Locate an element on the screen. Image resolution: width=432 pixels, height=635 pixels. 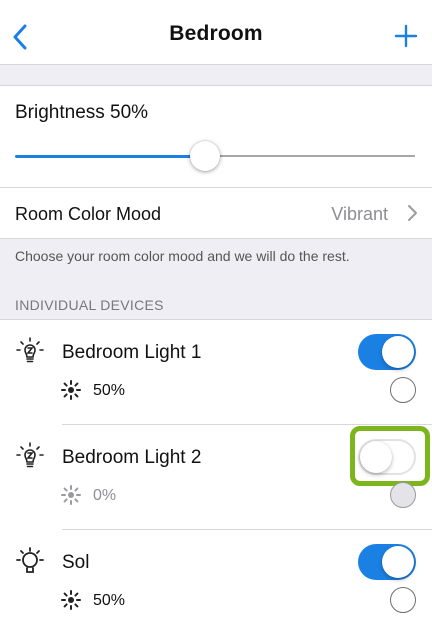
room-color-mood-label: Room Color Mood is located at coordinates (88, 214).